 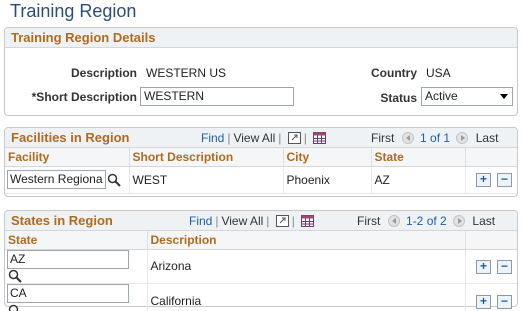 What do you see at coordinates (306, 240) in the screenshot?
I see `column-header-description: Description` at bounding box center [306, 240].